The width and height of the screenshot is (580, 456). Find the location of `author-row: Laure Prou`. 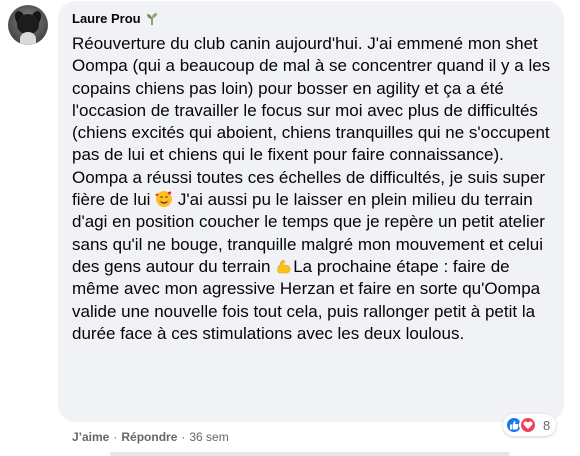

author-row: Laure Prou is located at coordinates (115, 18).